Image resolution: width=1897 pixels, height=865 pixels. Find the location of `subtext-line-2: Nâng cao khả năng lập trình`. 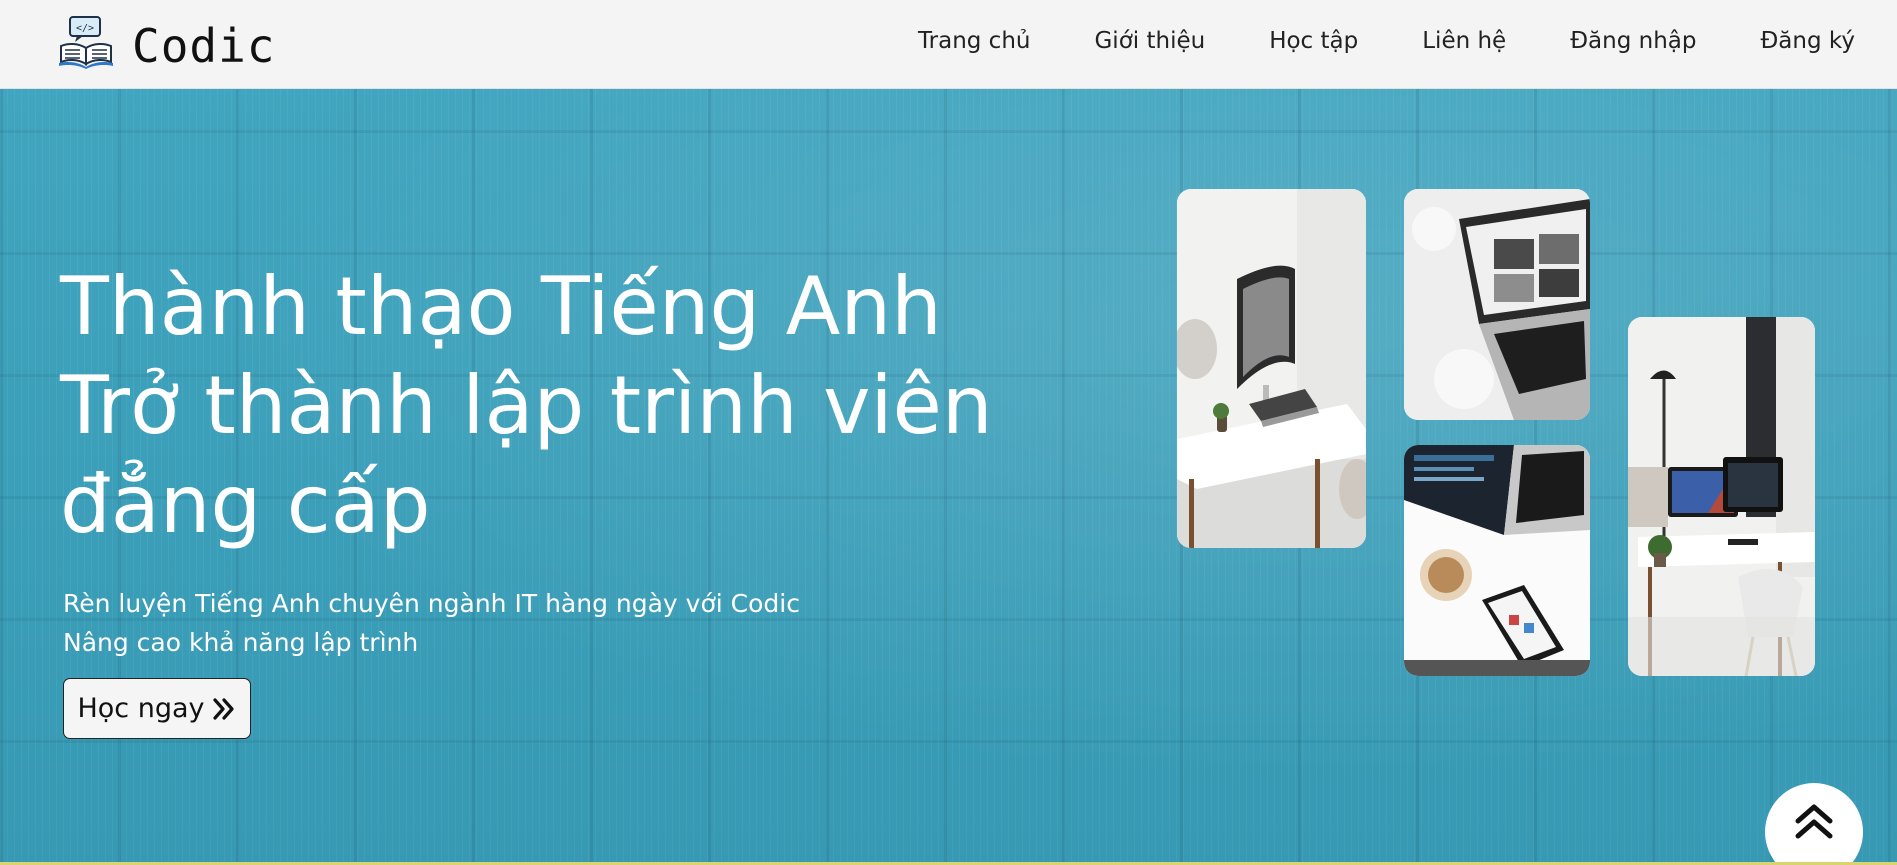

subtext-line-2: Nâng cao khả năng lập trình is located at coordinates (241, 642).